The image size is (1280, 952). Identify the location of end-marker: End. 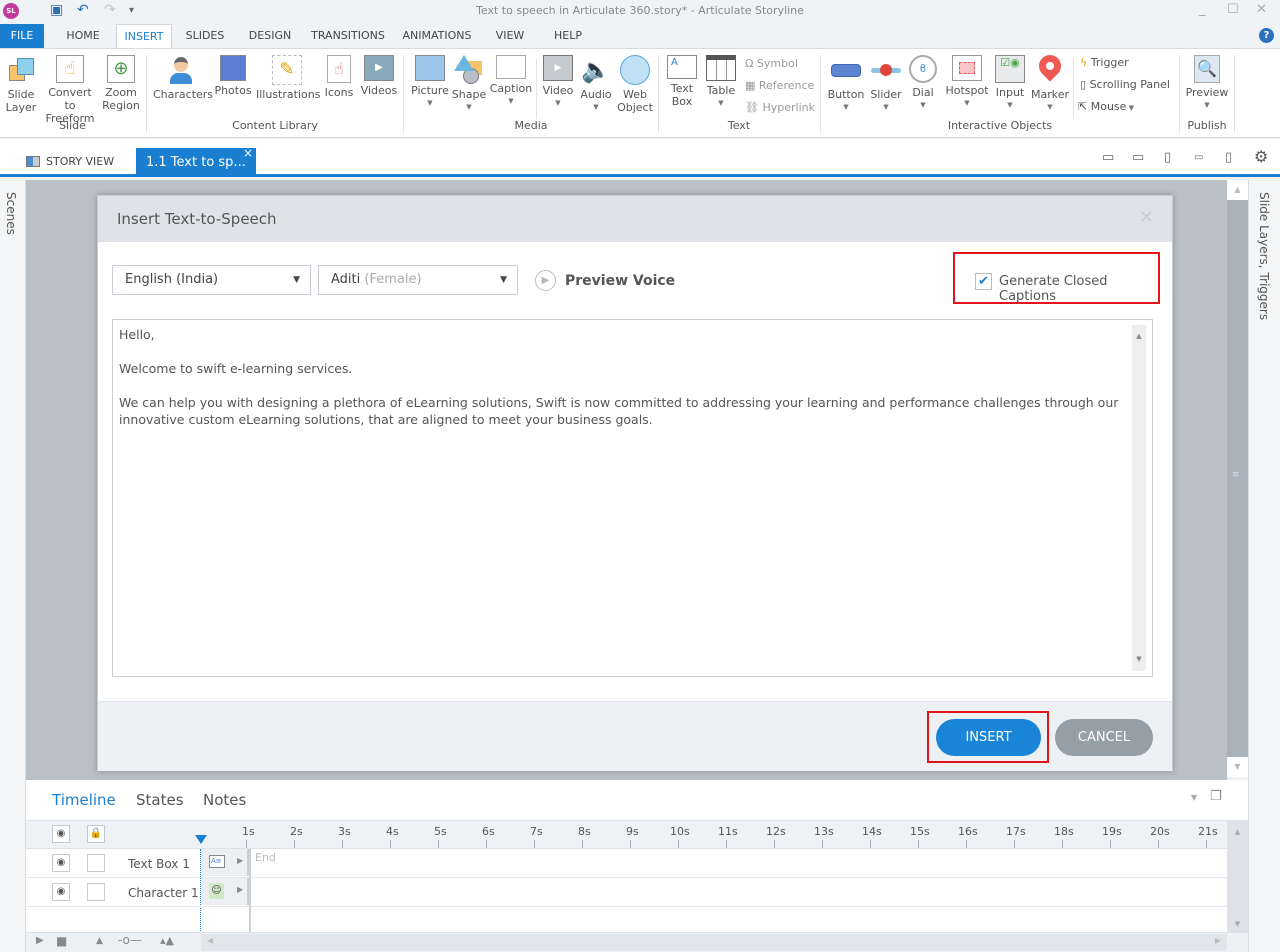
(265, 857).